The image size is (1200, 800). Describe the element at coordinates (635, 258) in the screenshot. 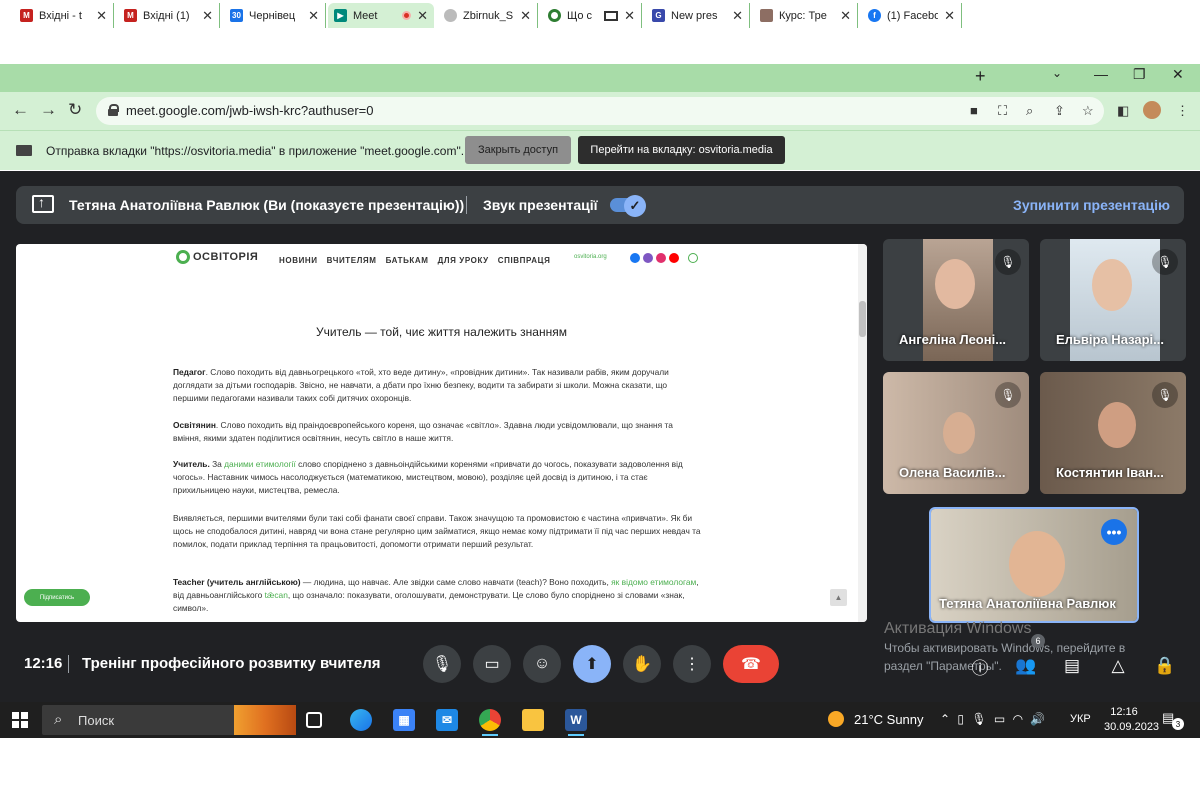

I see `facebook-icon` at that location.